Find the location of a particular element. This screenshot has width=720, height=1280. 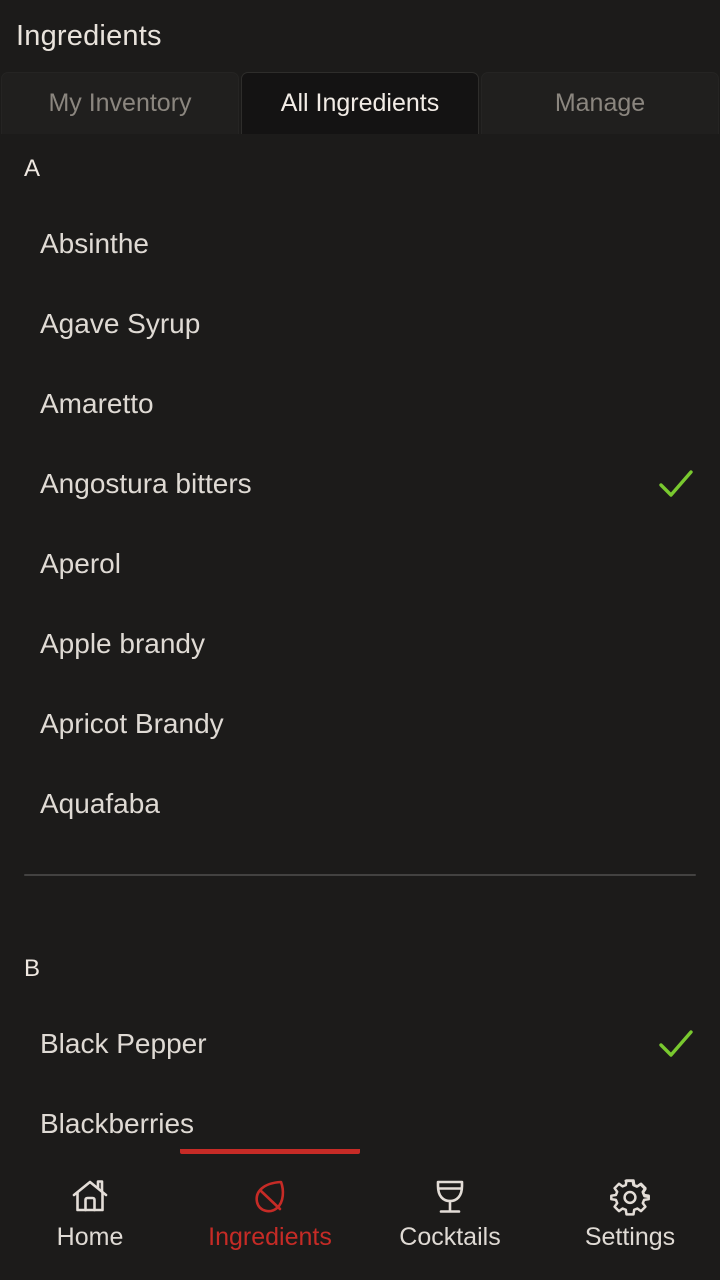

list-item: Aperol is located at coordinates (360, 564).